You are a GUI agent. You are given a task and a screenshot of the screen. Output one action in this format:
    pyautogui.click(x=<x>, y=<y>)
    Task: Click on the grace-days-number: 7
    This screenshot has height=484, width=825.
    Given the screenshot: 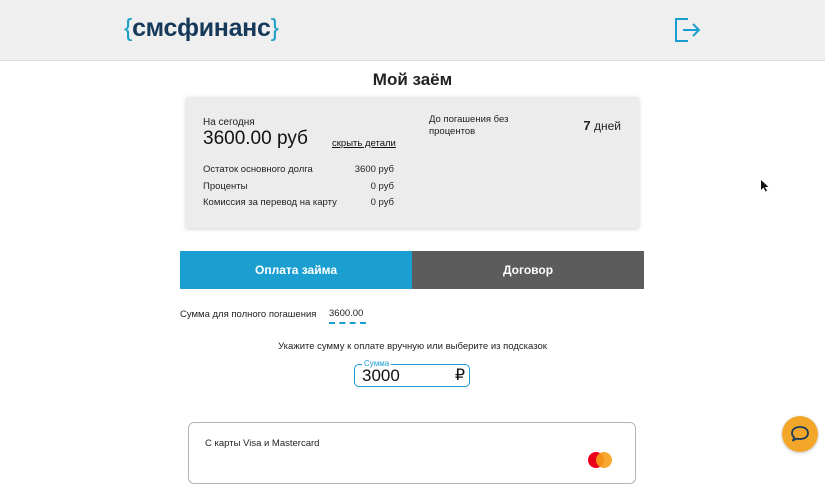 What is the action you would take?
    pyautogui.click(x=587, y=125)
    